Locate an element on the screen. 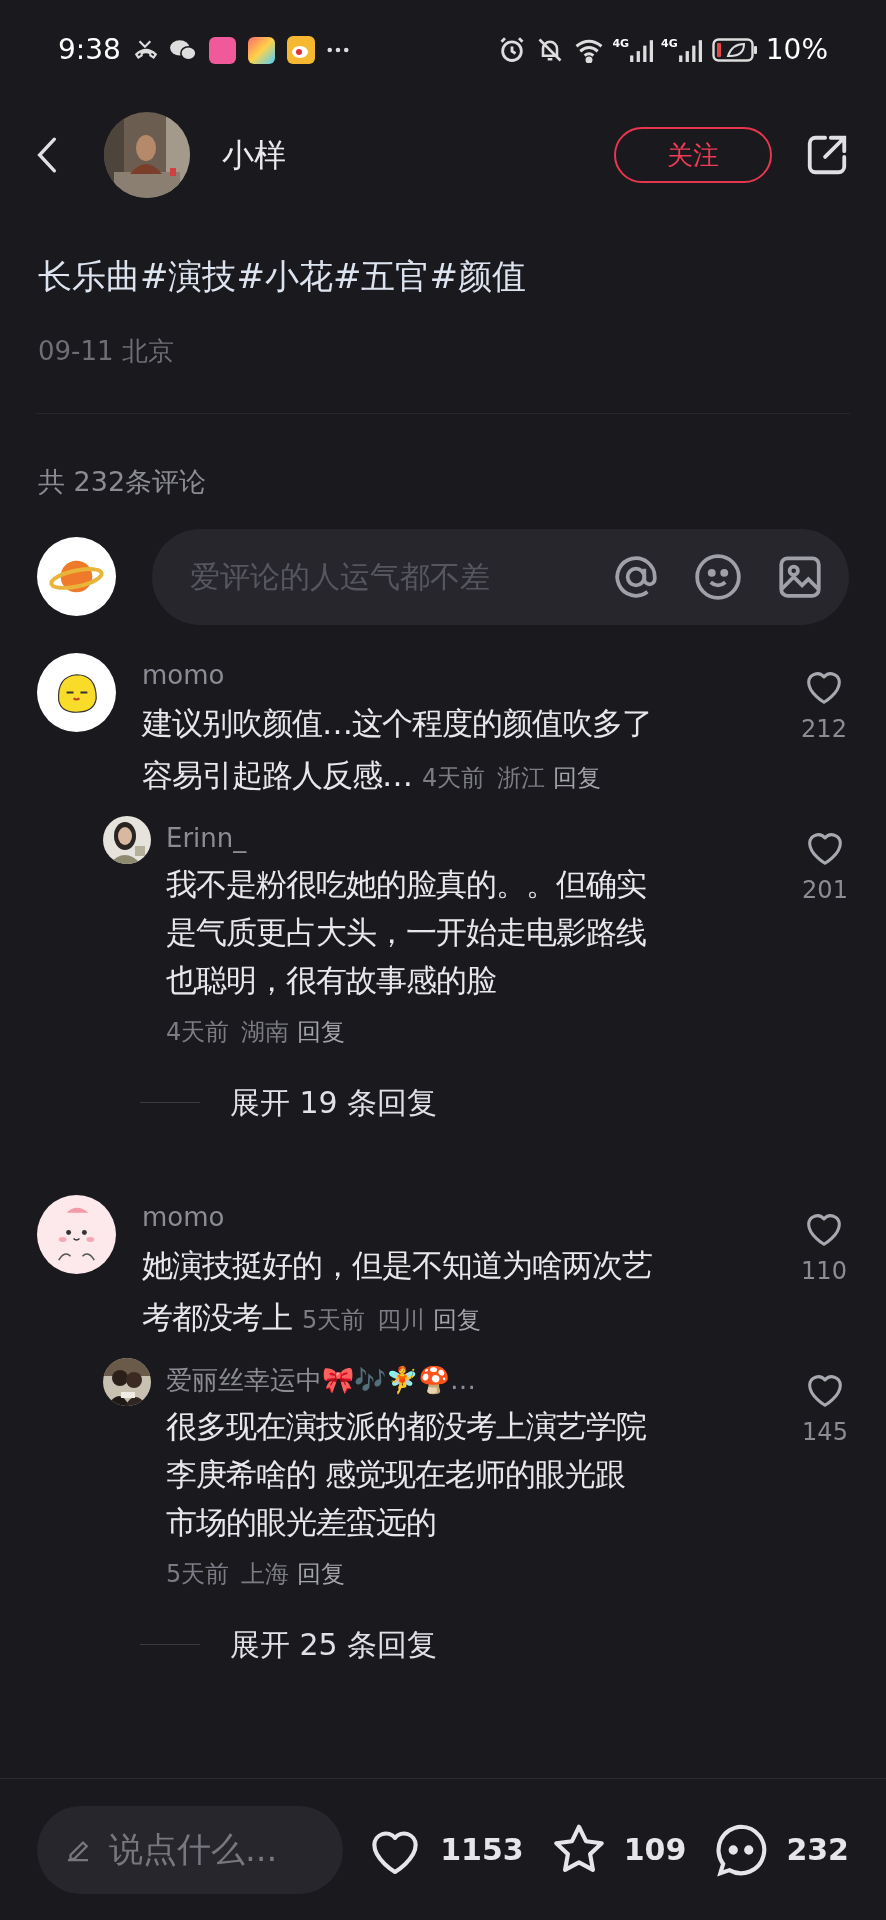  status-time: 9:38 is located at coordinates (89, 50).